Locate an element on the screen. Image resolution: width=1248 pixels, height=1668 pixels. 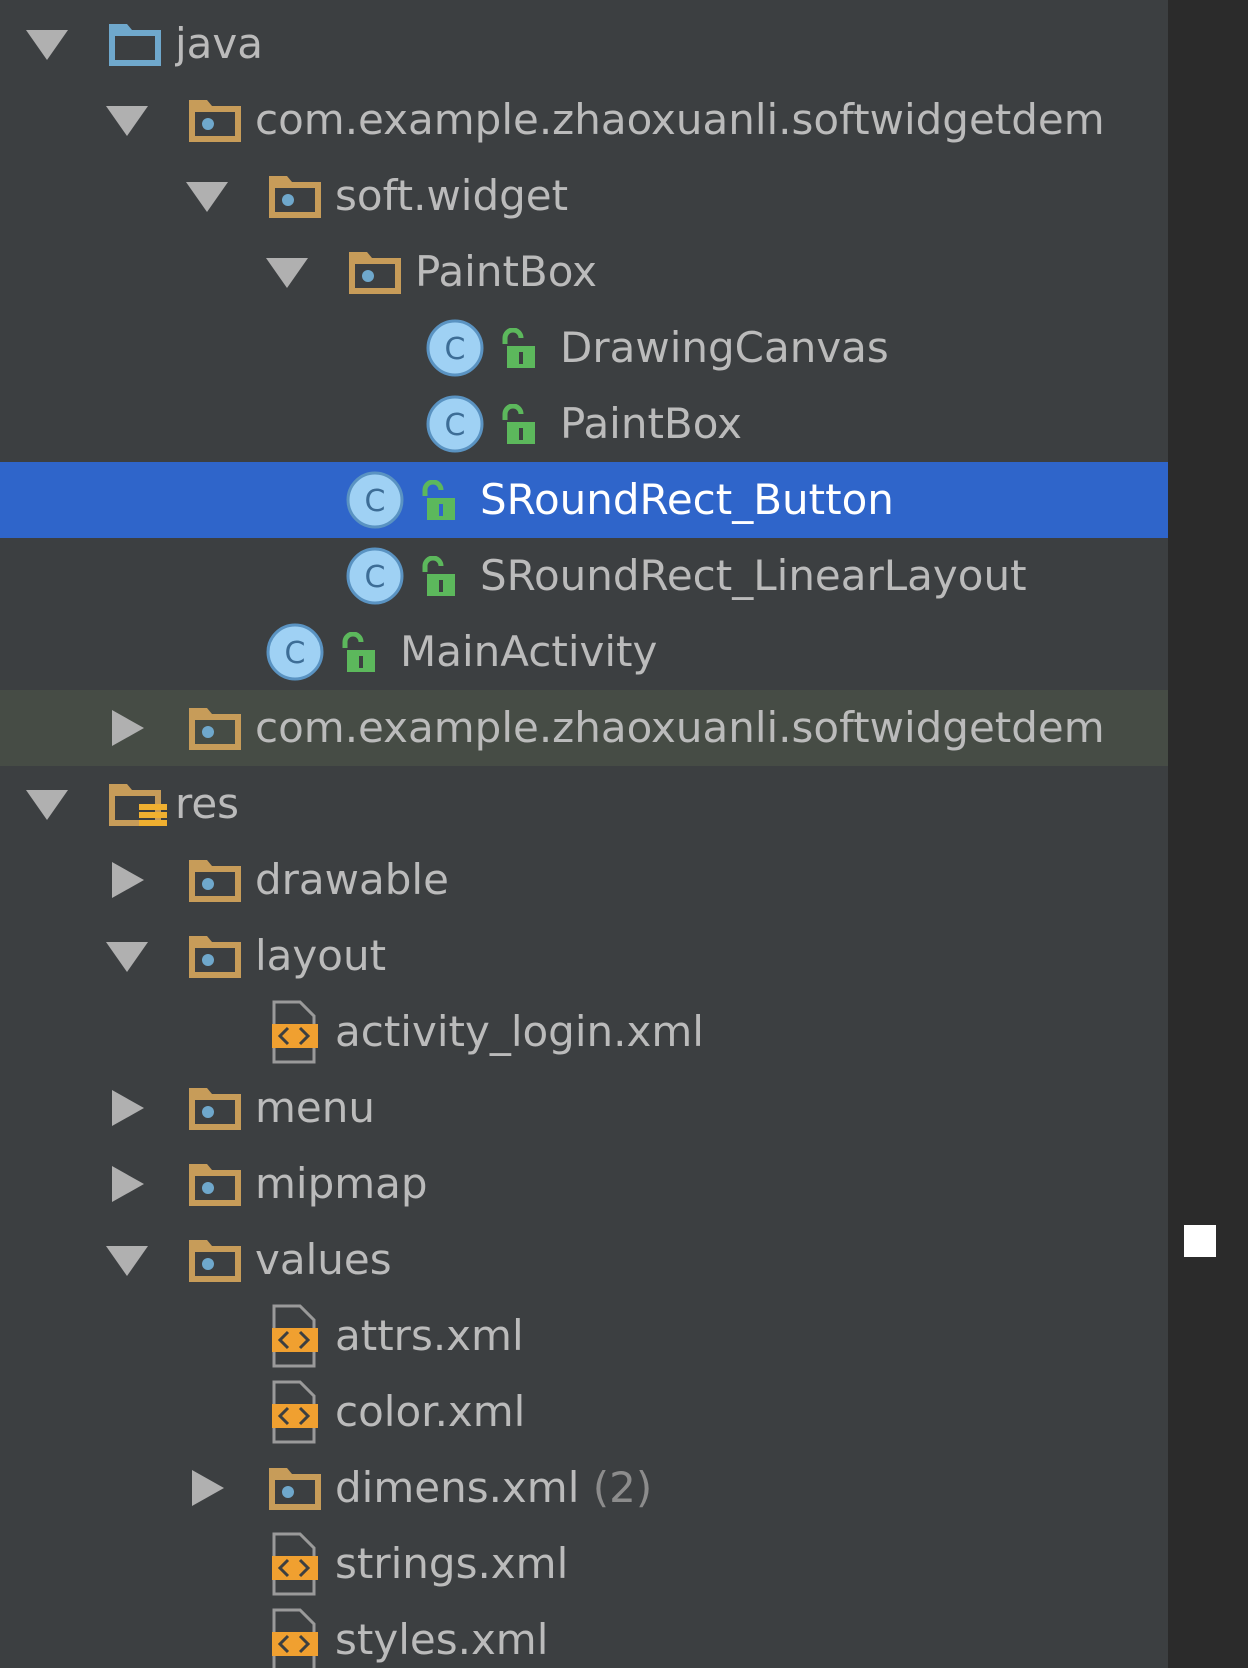
tree-row-class: C MainActivity is located at coordinates (584, 652).